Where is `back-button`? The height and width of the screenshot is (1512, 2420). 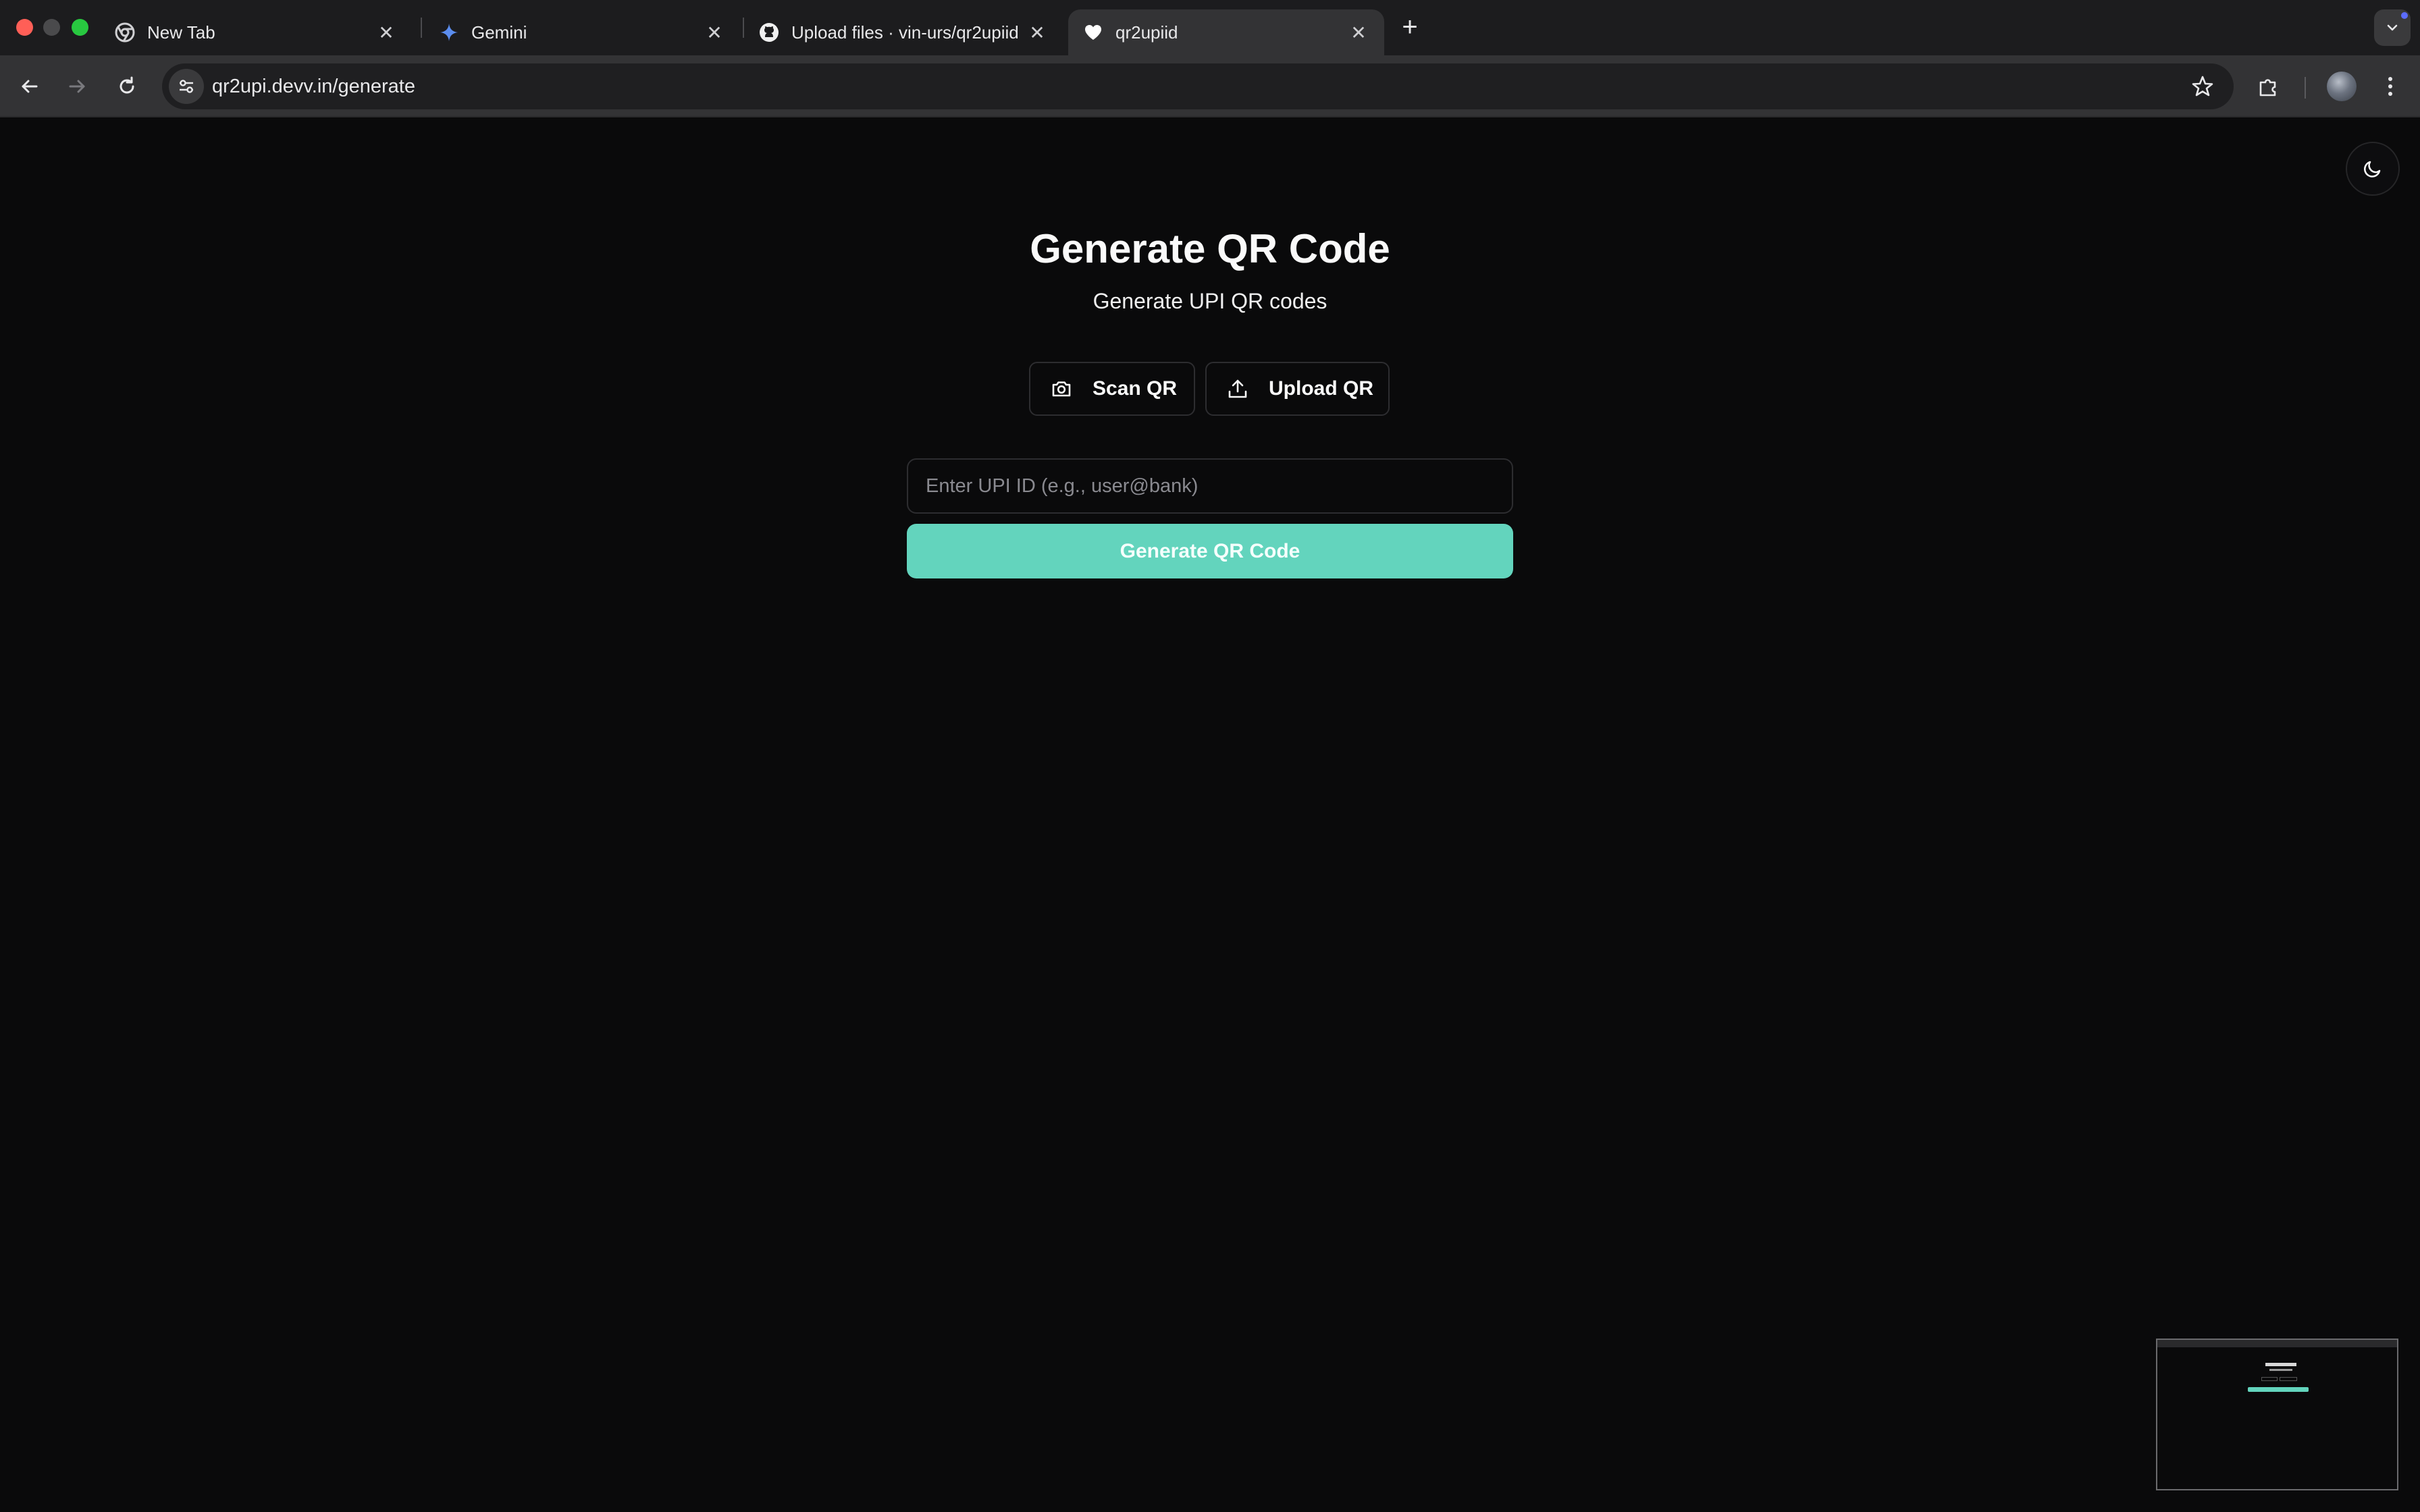
back-button is located at coordinates (30, 87).